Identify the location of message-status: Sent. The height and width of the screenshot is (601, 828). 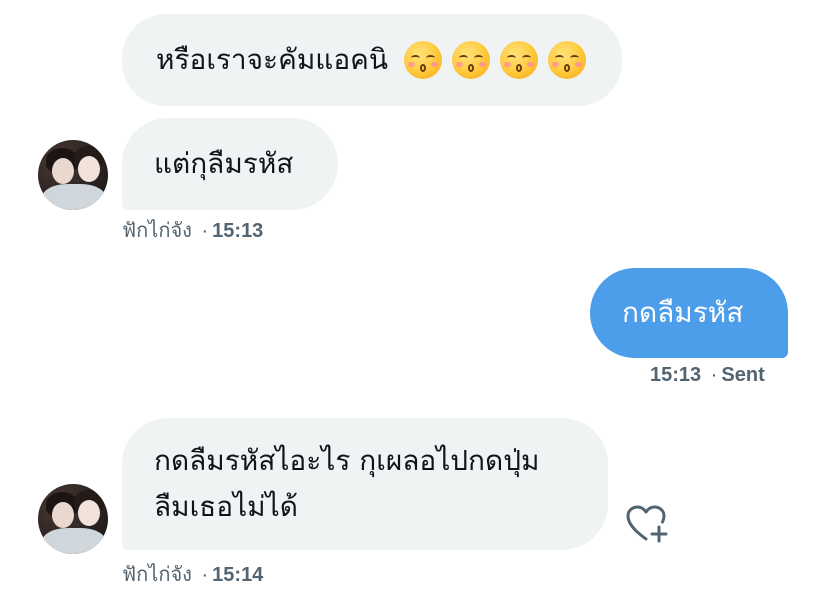
(743, 375).